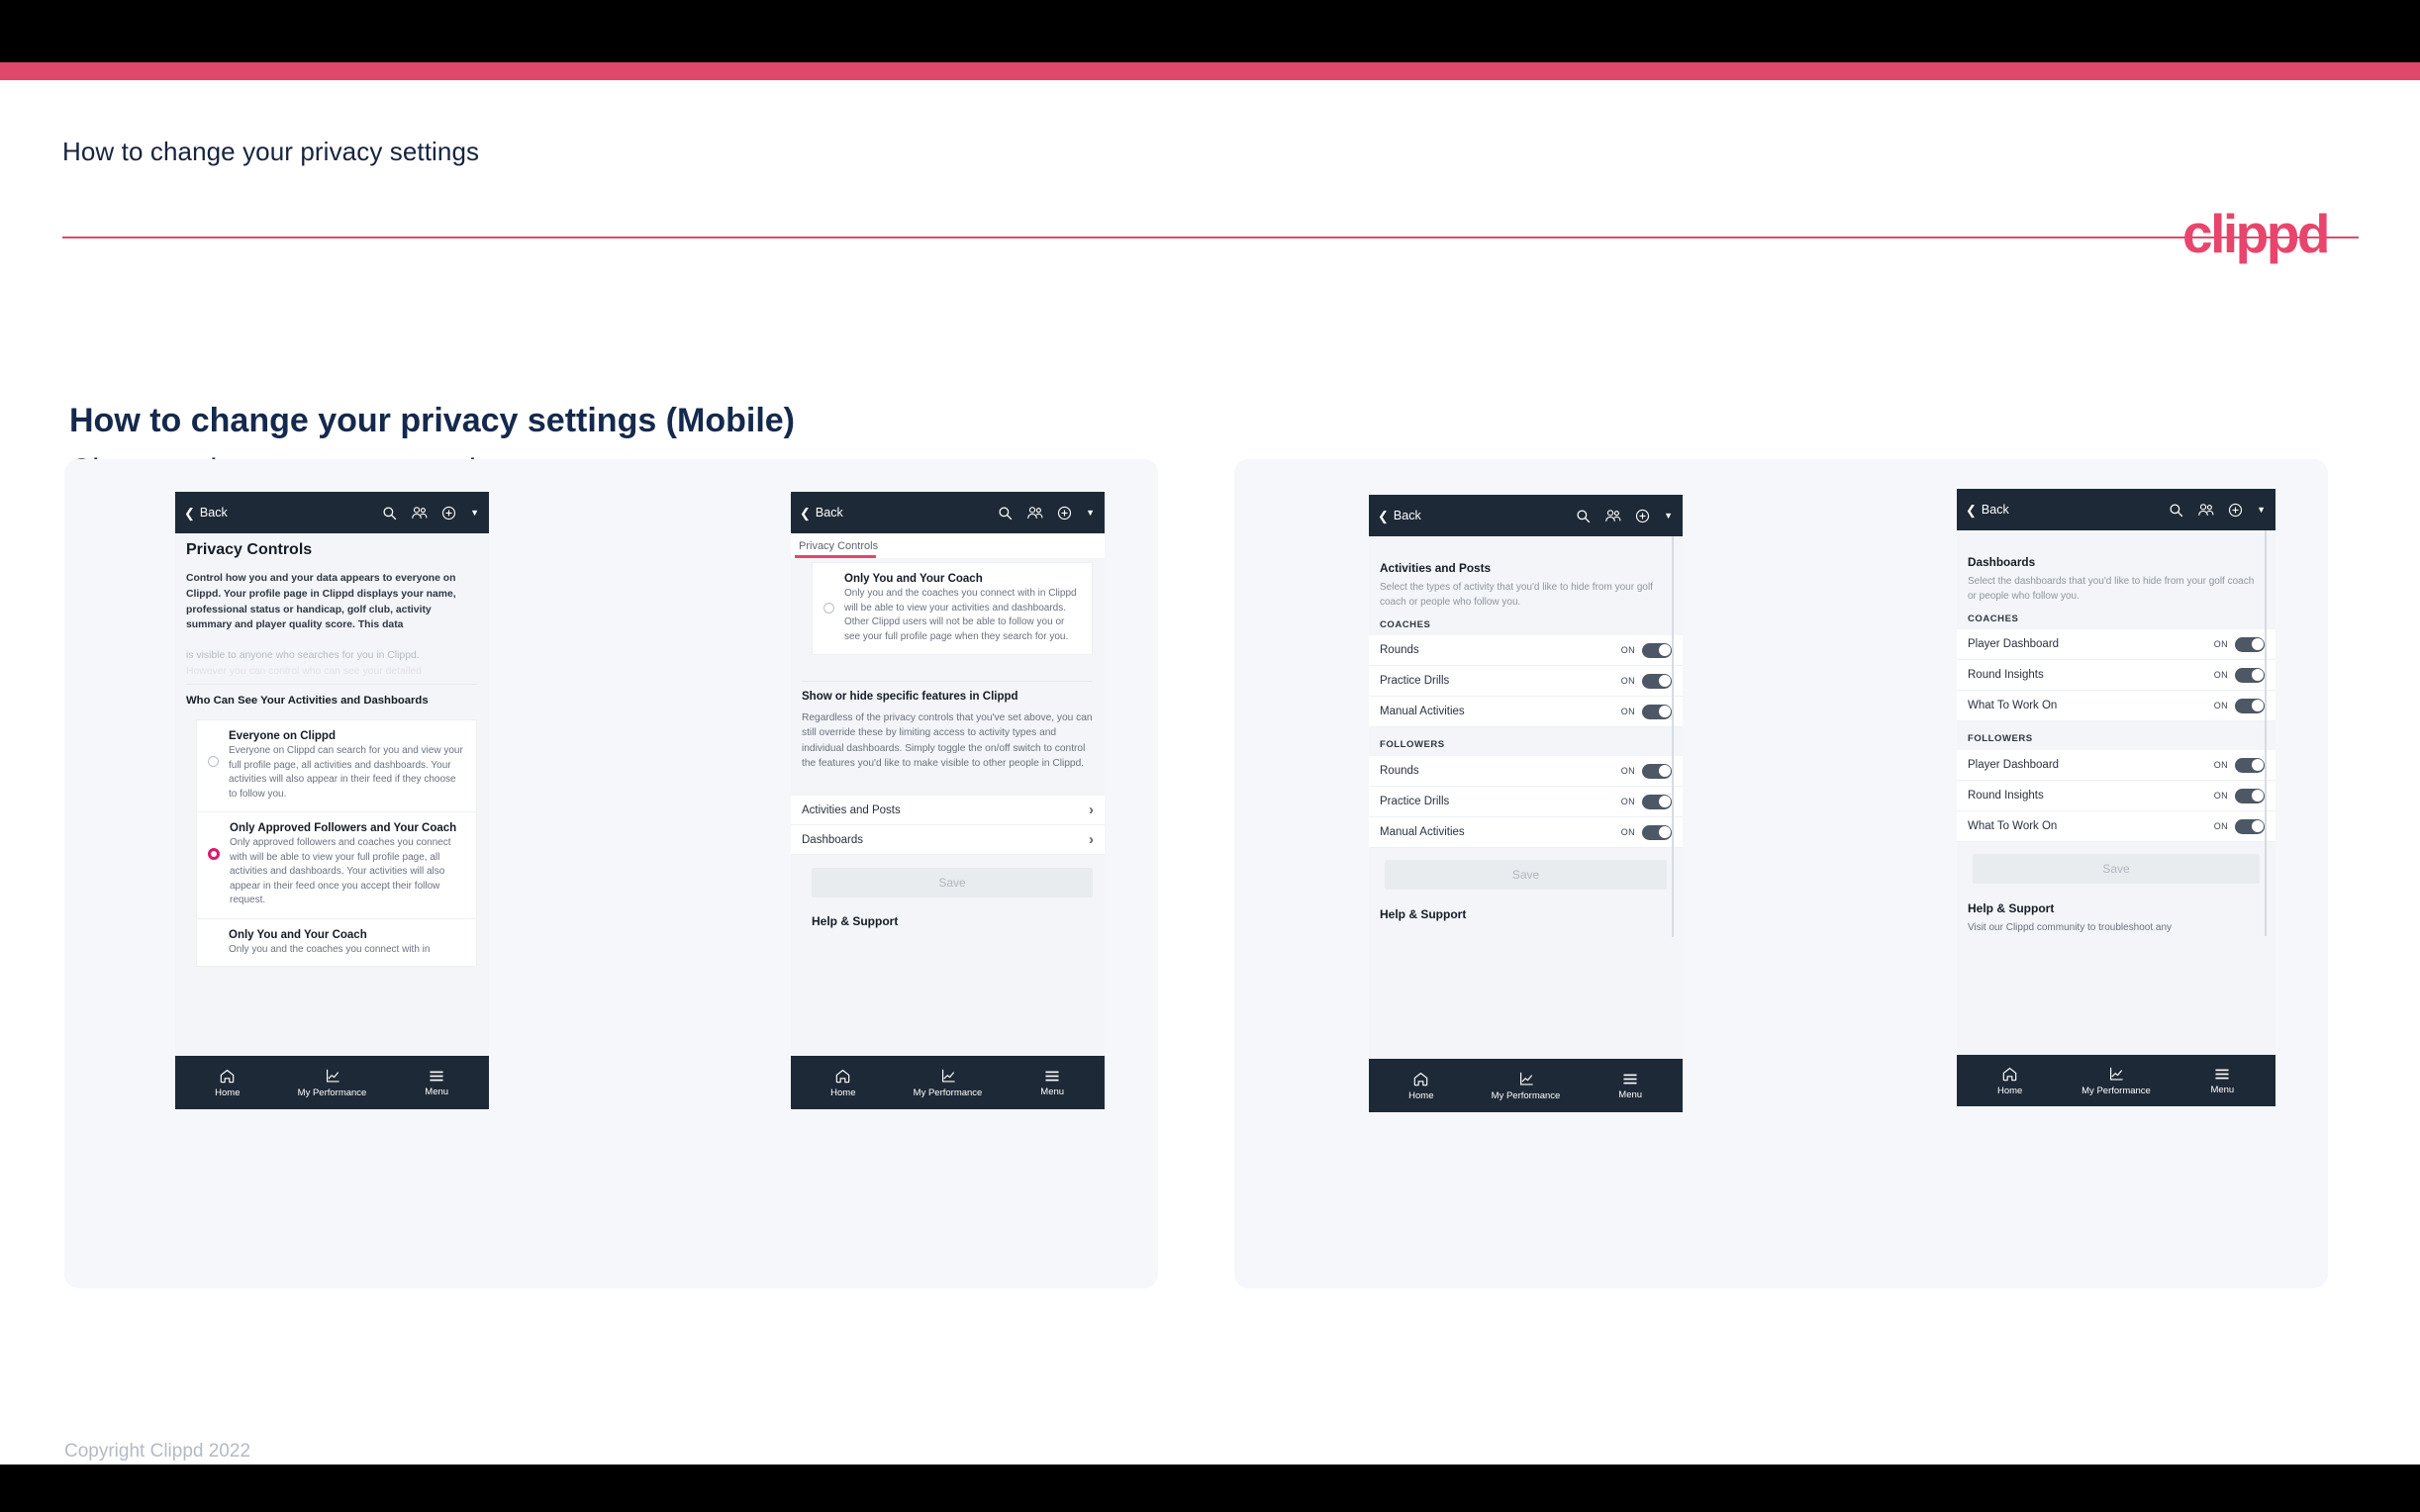 The width and height of the screenshot is (2420, 1512). I want to click on toggle-label: Player Dashboard, so click(2014, 765).